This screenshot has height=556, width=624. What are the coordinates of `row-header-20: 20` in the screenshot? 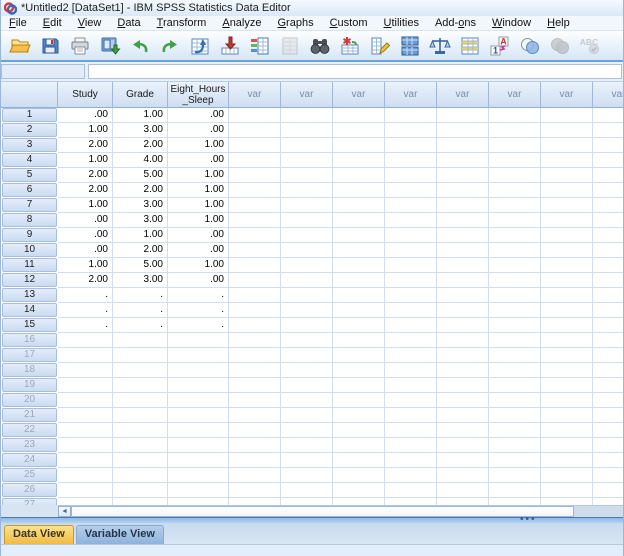 It's located at (29, 400).